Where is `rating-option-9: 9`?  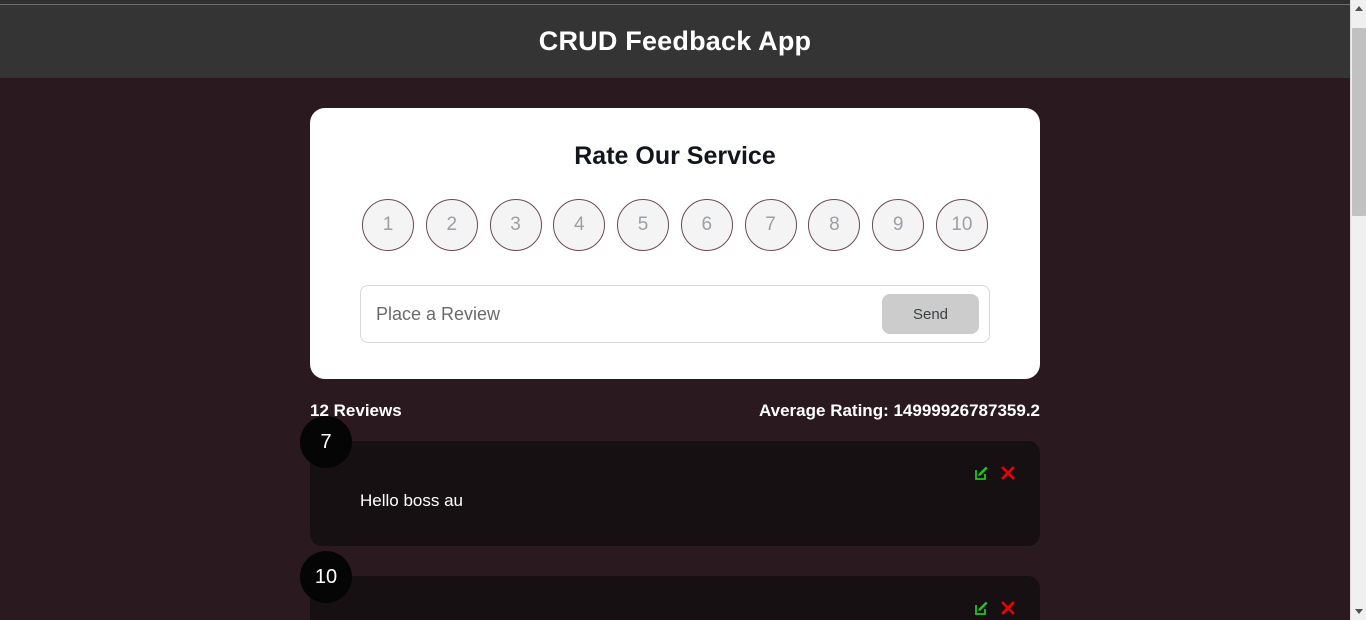
rating-option-9: 9 is located at coordinates (898, 225).